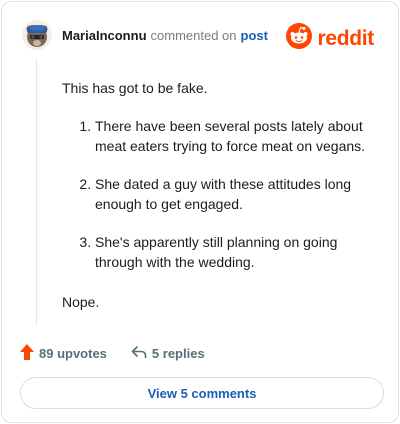 The width and height of the screenshot is (400, 424). I want to click on reddit-logo: reddit, so click(330, 38).